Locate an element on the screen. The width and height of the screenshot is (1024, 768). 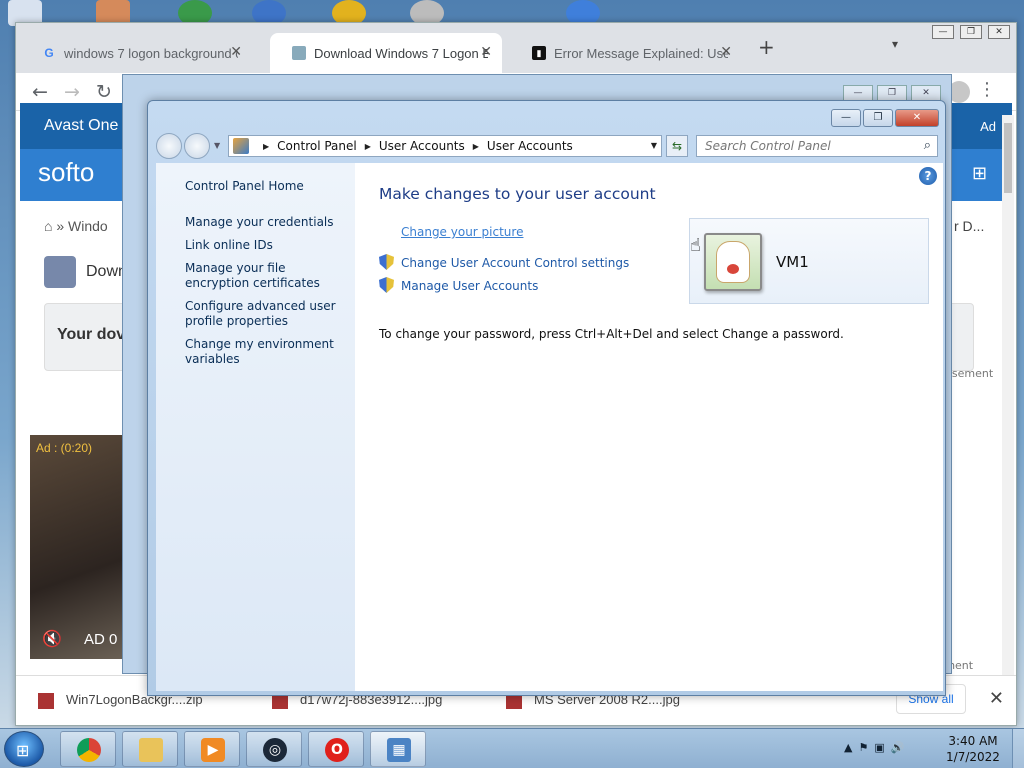
opera-icon: O is located at coordinates (337, 750).